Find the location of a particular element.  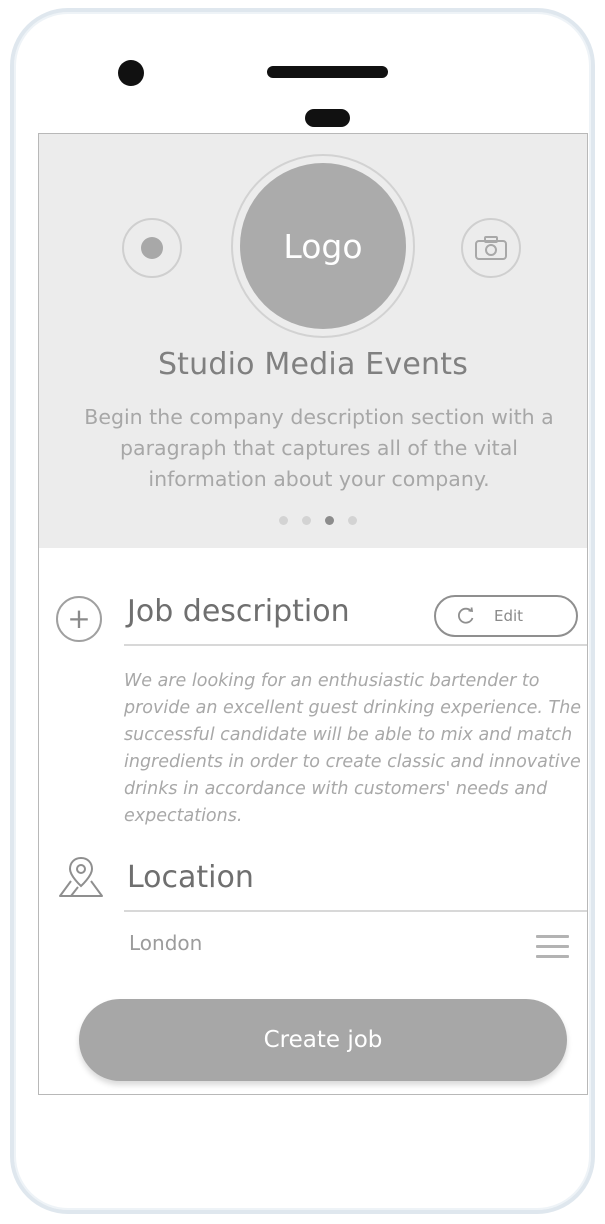

location-divider is located at coordinates (355, 911).